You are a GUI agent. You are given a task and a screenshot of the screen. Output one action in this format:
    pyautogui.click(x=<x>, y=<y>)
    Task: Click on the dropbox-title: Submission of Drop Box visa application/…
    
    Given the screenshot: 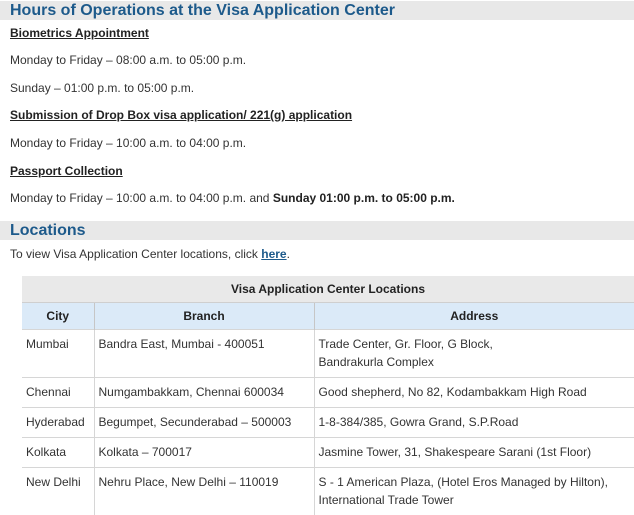 What is the action you would take?
    pyautogui.click(x=181, y=115)
    